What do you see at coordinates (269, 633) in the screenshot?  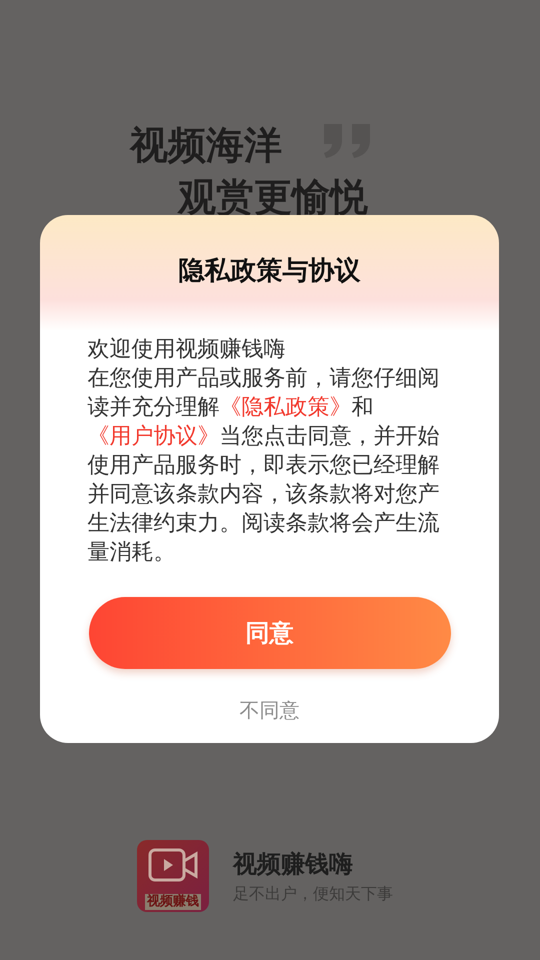 I see `agree-button: 同意` at bounding box center [269, 633].